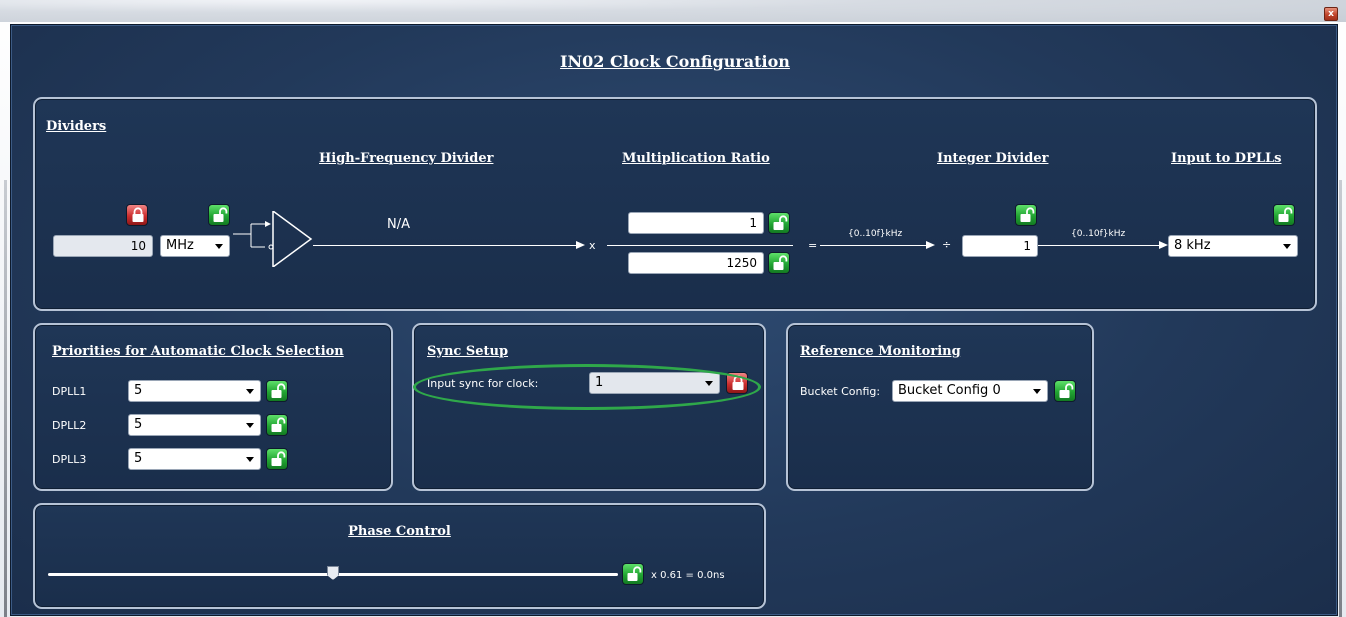 The height and width of the screenshot is (617, 1346). I want to click on phase-slider-thumb, so click(333, 573).